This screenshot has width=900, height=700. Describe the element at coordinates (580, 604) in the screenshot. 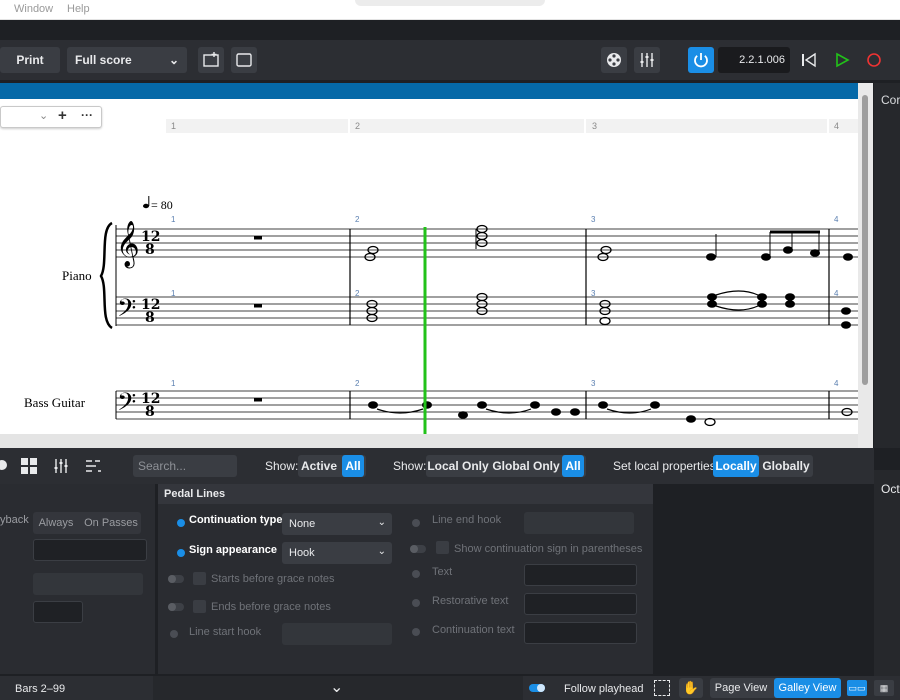

I see `restorative-text-field` at that location.